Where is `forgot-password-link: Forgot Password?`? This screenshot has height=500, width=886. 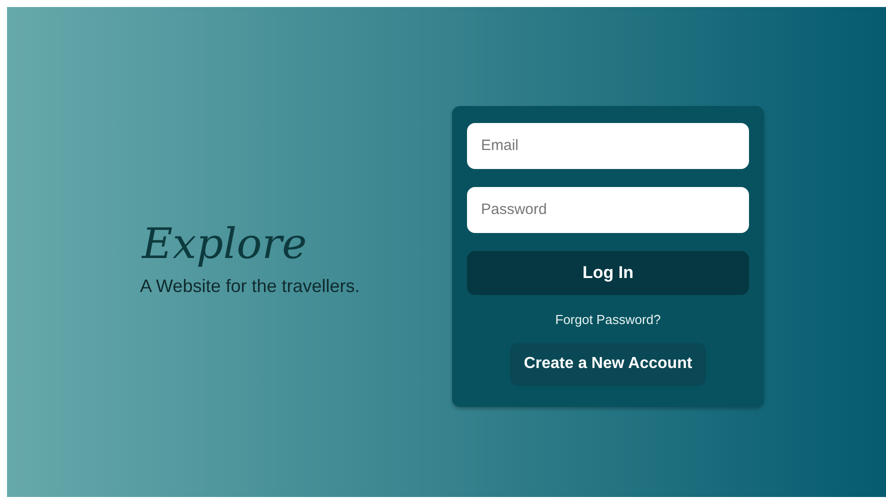
forgot-password-link: Forgot Password? is located at coordinates (608, 319).